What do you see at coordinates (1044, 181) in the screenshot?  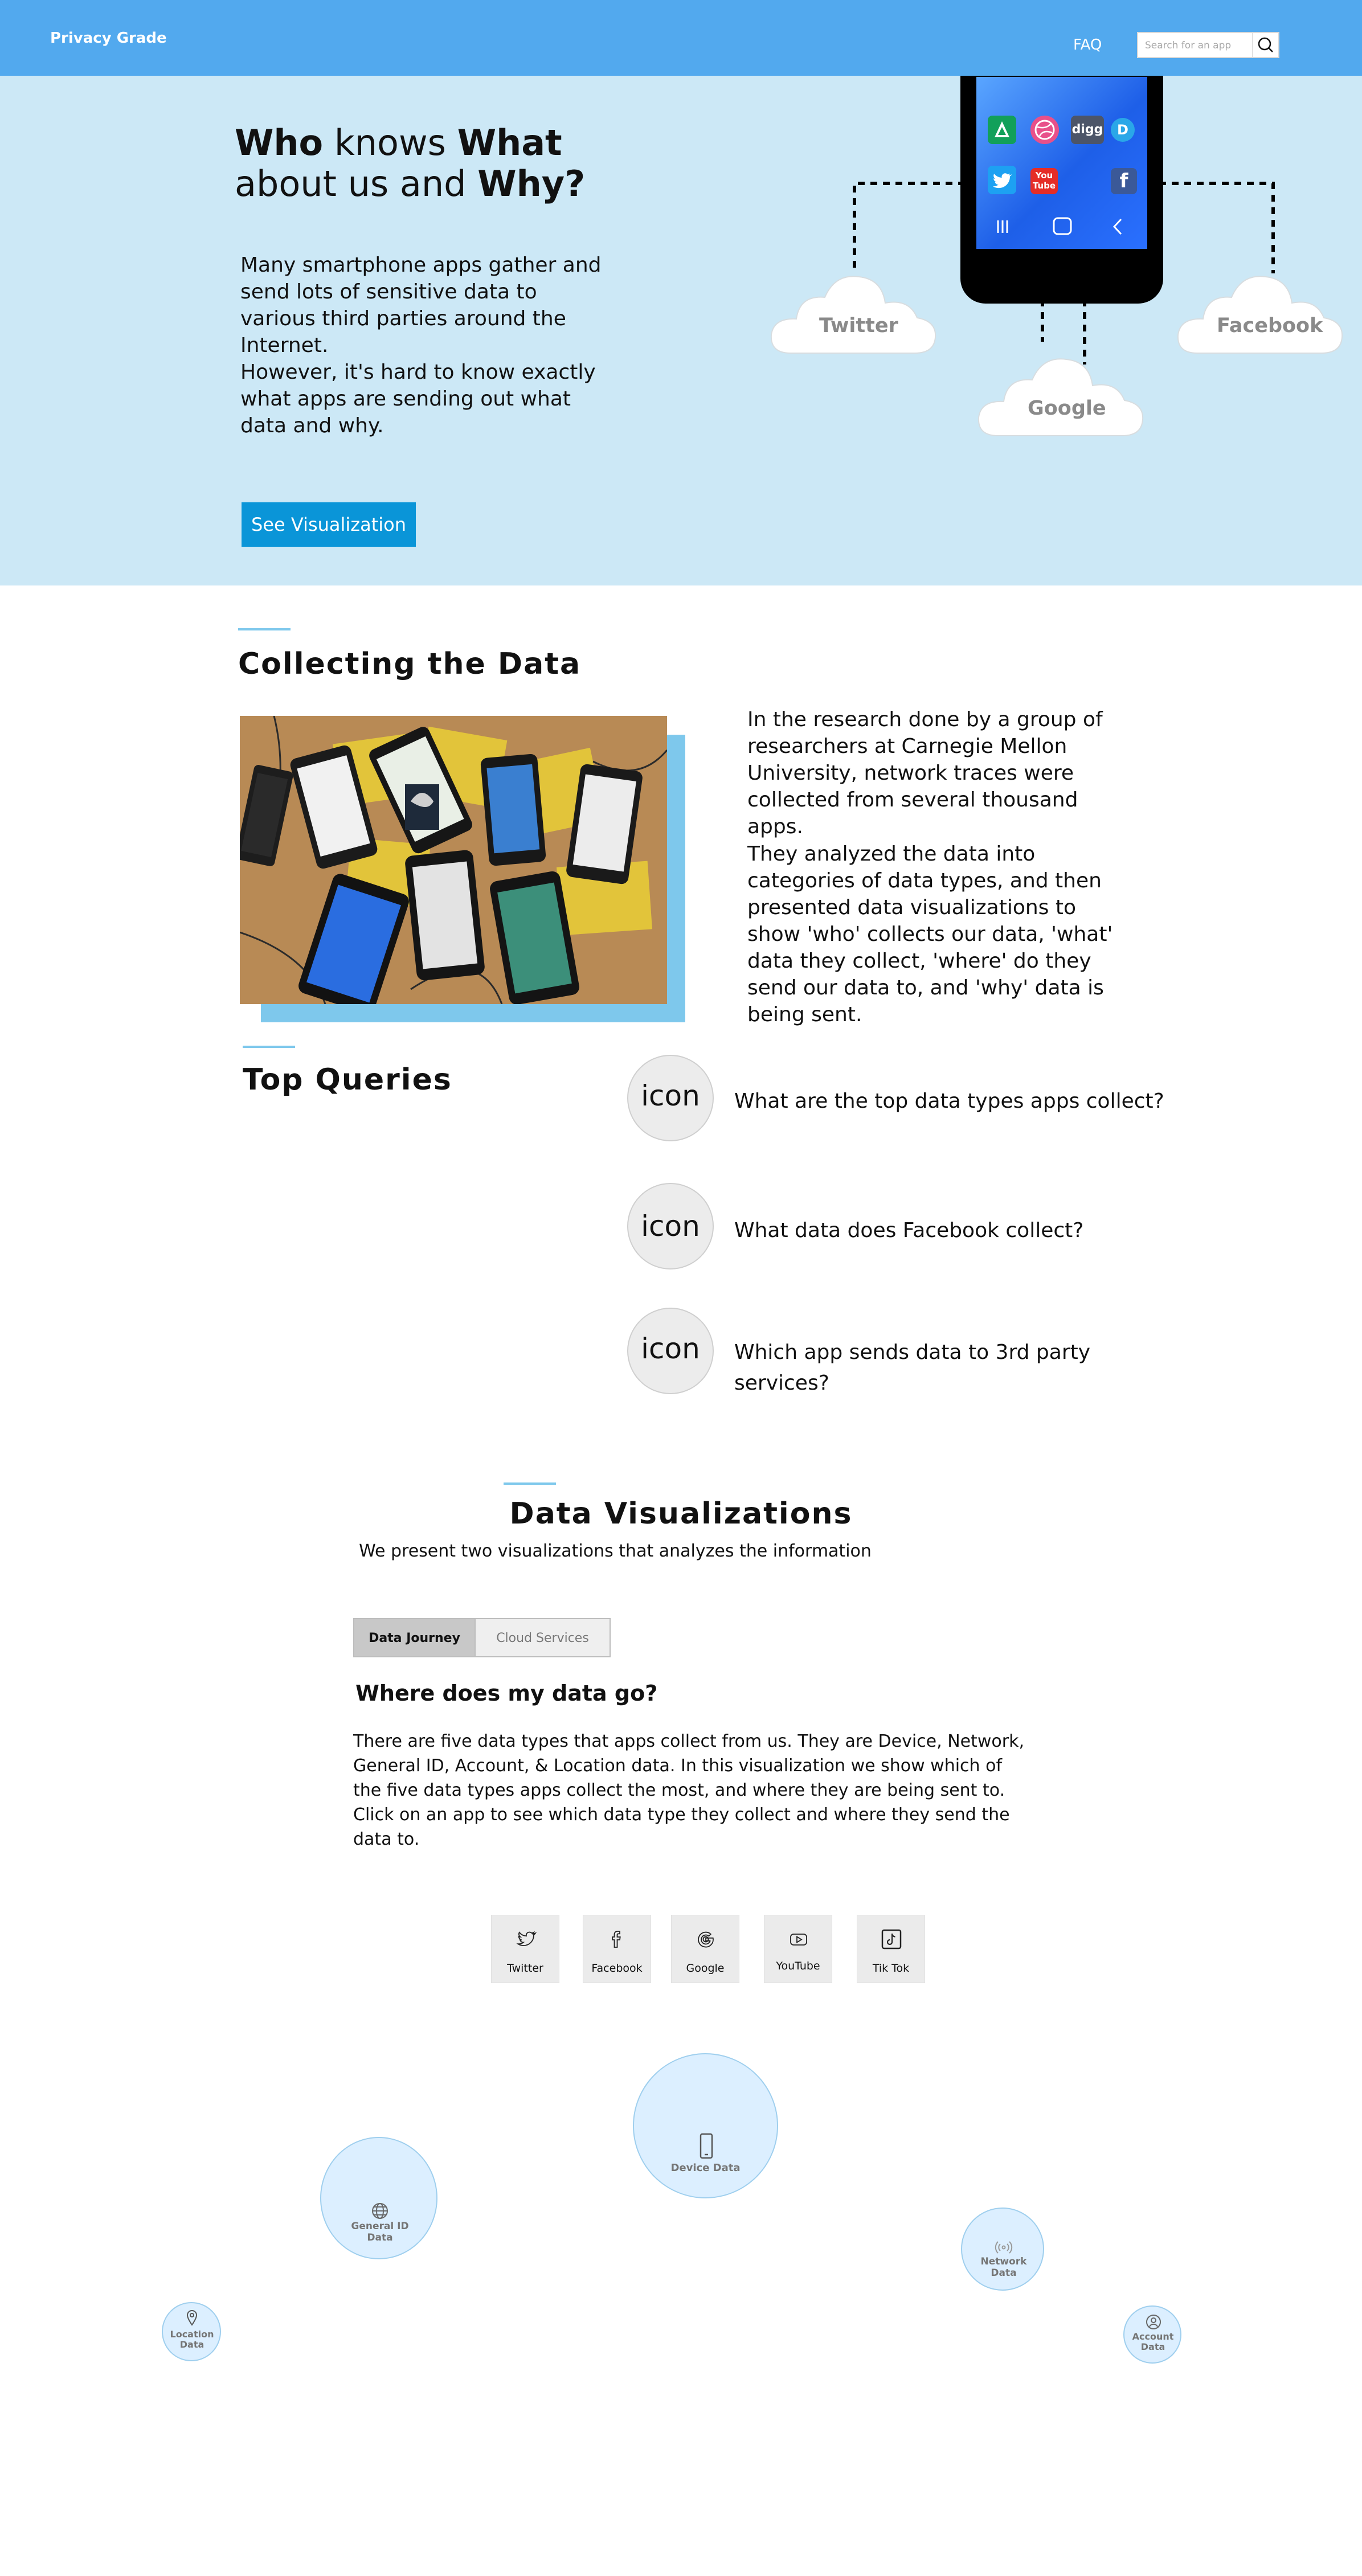 I see `youtube-app-icon: You Tube` at bounding box center [1044, 181].